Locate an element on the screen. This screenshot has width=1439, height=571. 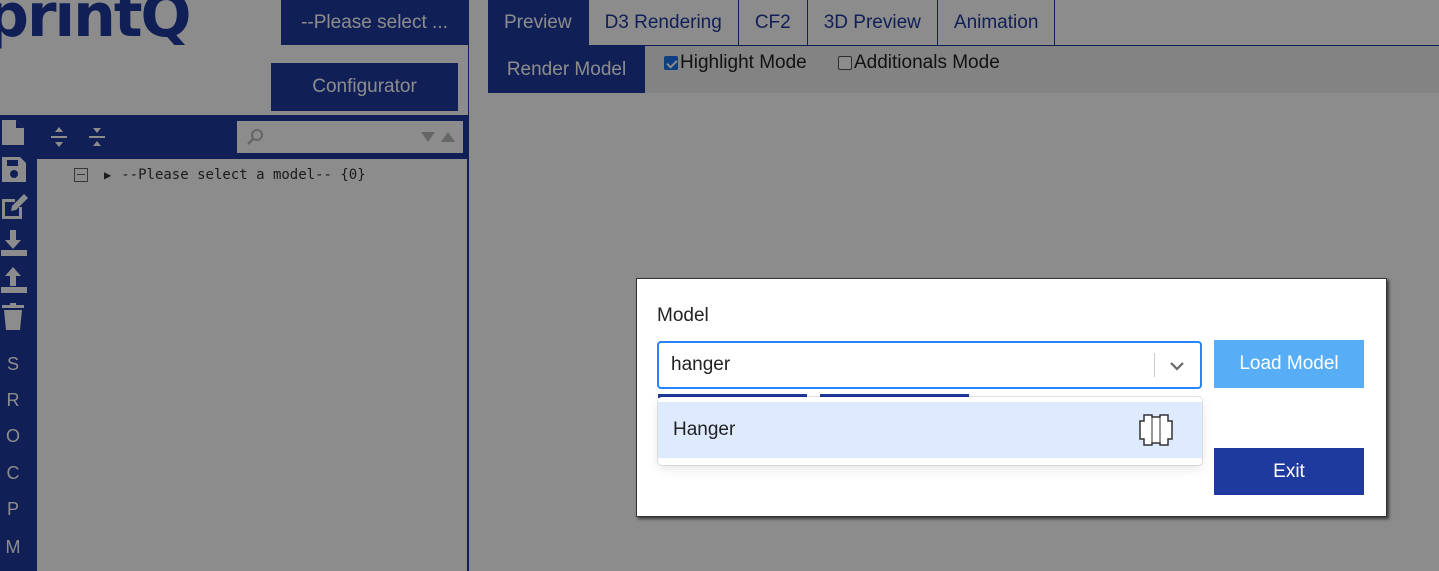
option-label: Hanger is located at coordinates (704, 429).